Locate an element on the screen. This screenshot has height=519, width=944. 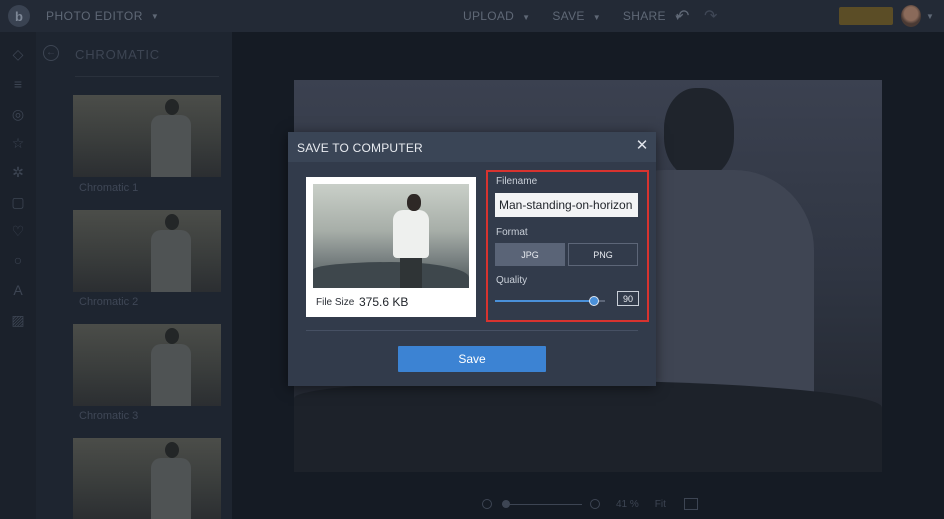
zoom-in-icon is located at coordinates (595, 504).